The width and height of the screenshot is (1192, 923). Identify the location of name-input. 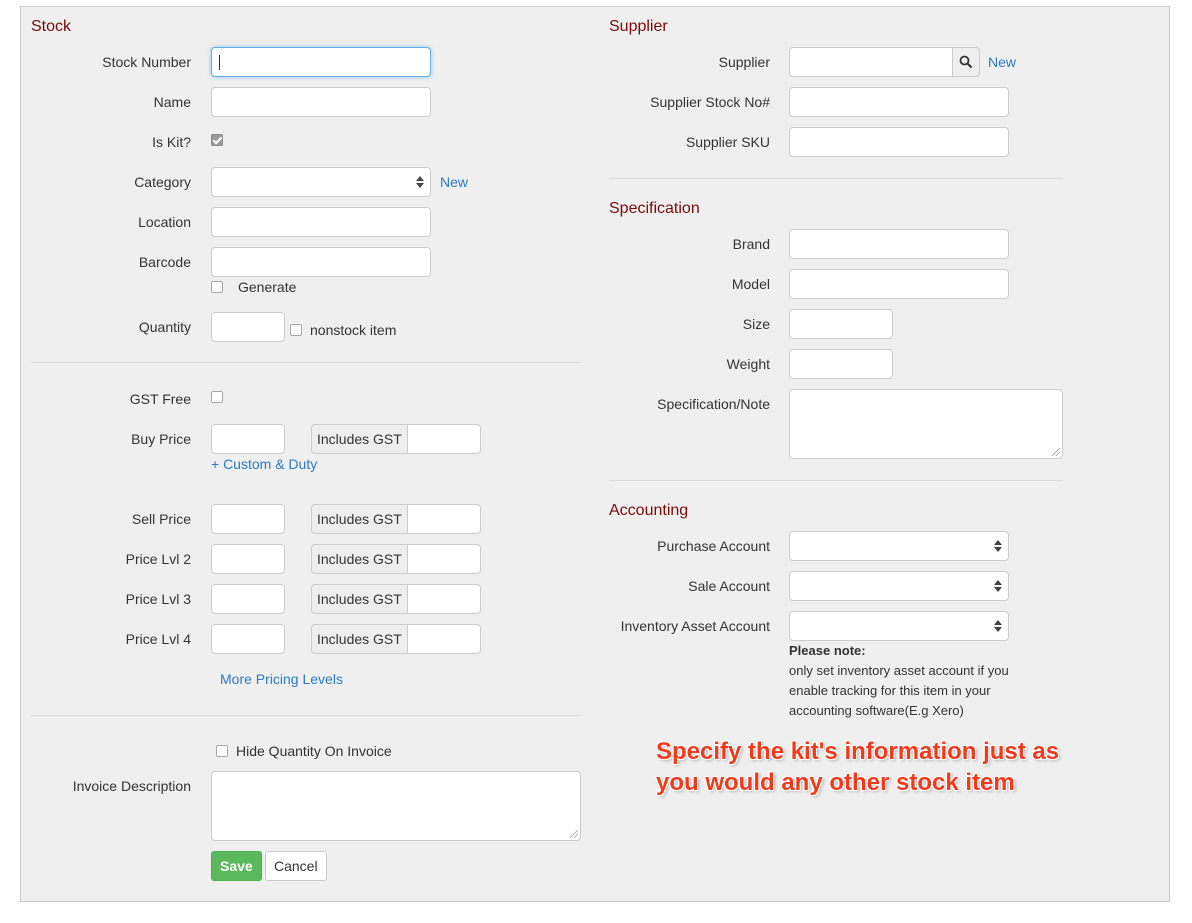
(321, 102).